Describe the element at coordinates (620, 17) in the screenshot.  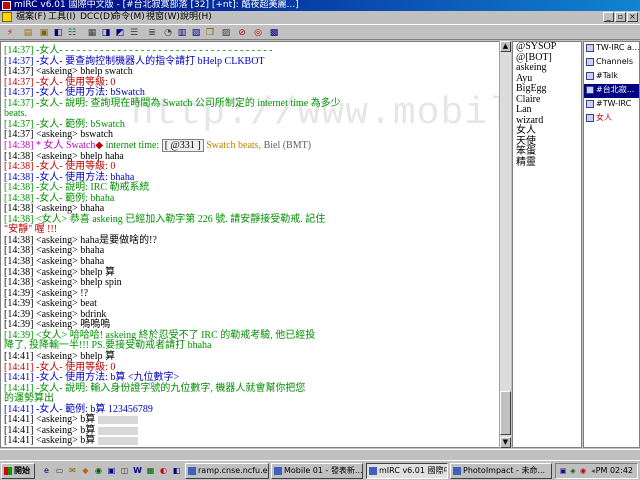
I see `restore-icon: ▫` at that location.